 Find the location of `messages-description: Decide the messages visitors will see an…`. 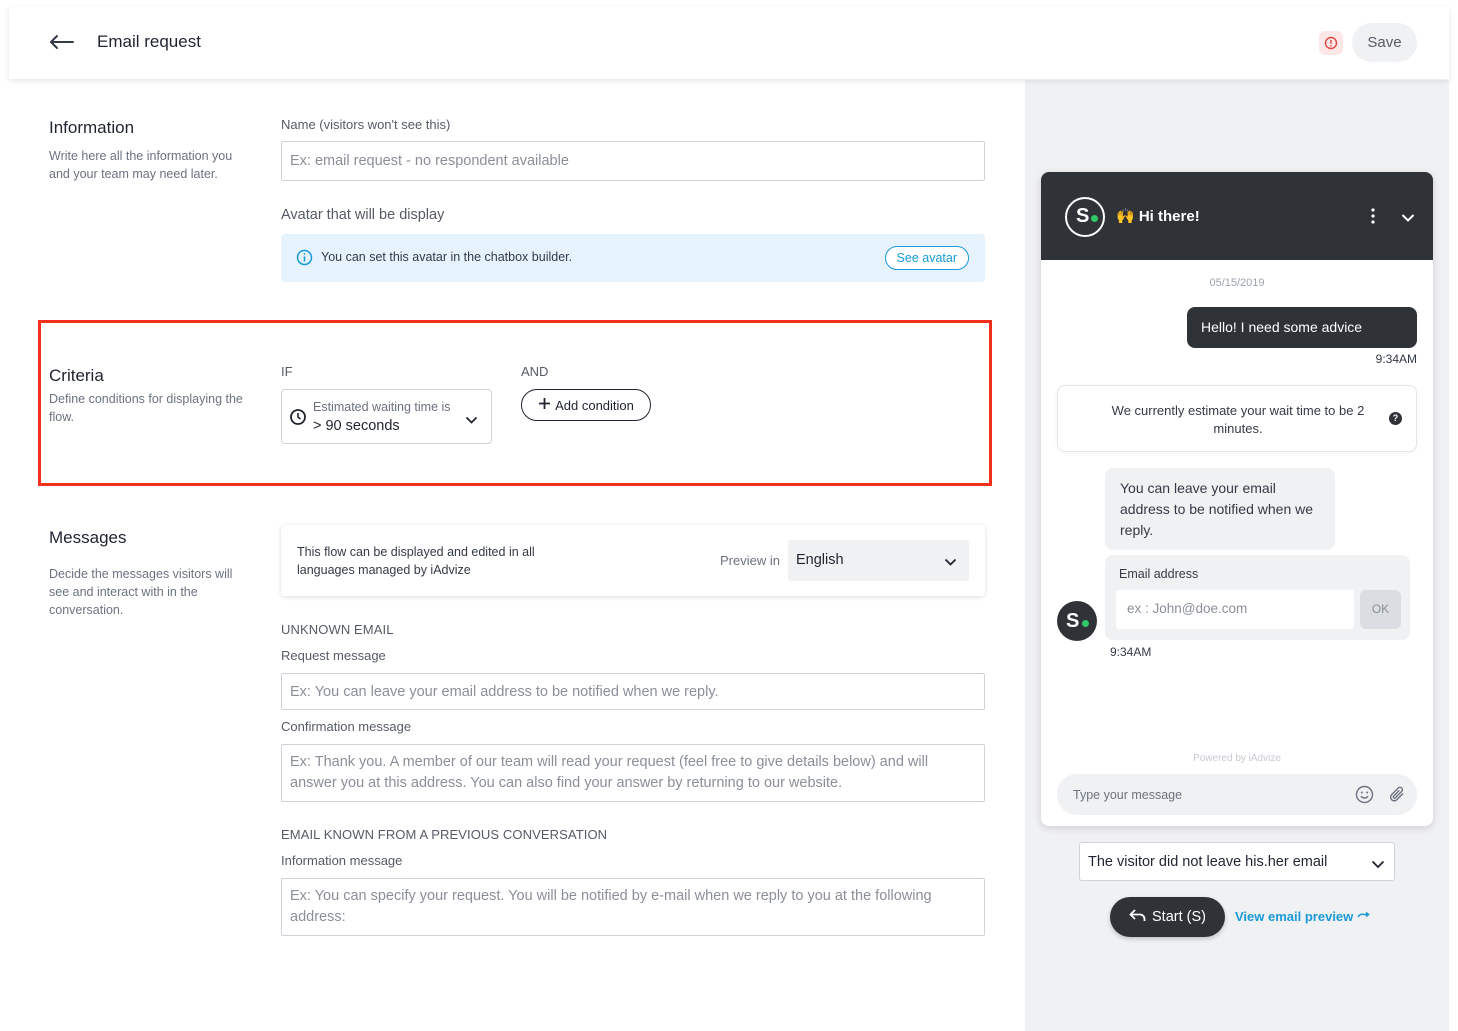

messages-description: Decide the messages visitors will see an… is located at coordinates (141, 592).